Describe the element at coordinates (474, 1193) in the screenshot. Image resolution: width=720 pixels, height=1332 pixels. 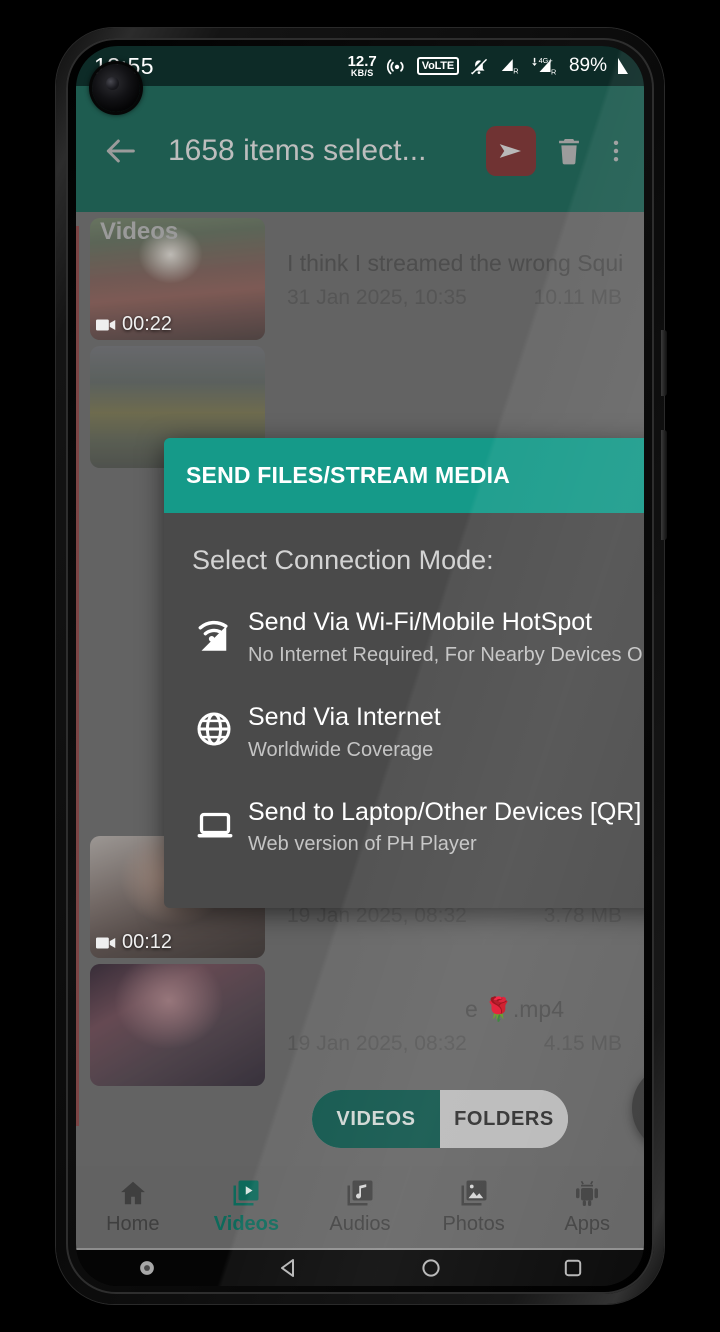
I see `photos-icon` at that location.